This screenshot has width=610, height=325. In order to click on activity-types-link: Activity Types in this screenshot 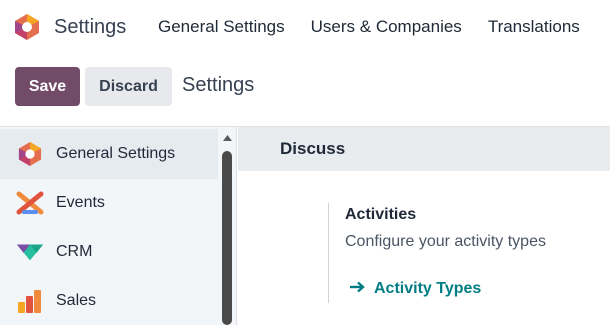, I will do `click(415, 289)`.